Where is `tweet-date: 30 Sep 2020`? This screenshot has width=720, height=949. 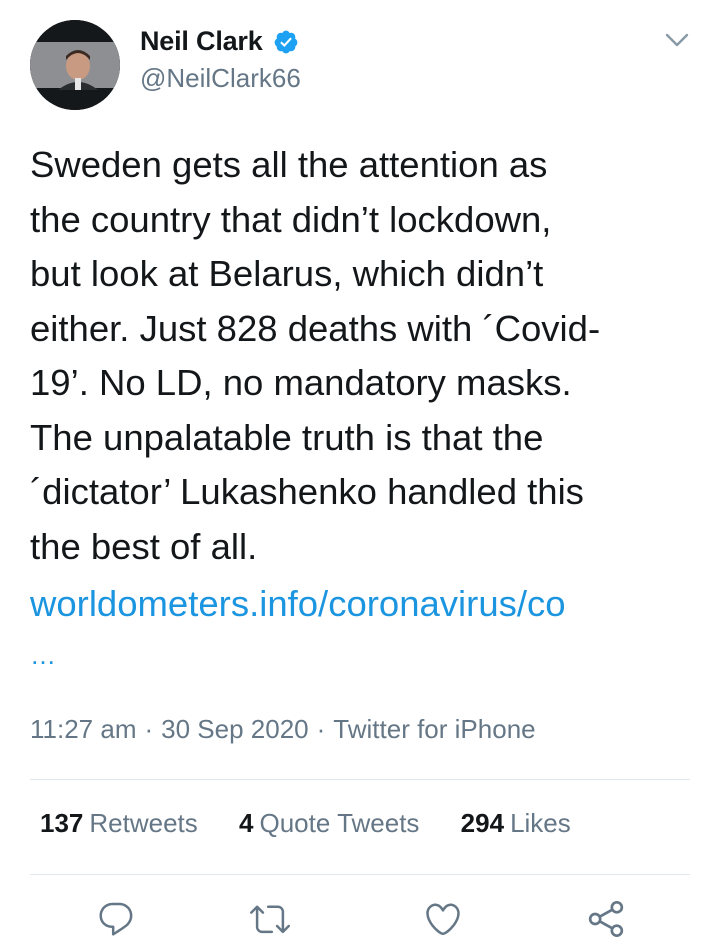
tweet-date: 30 Sep 2020 is located at coordinates (234, 729).